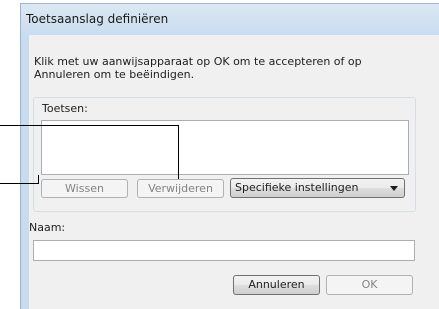 The width and height of the screenshot is (439, 309). Describe the element at coordinates (65, 108) in the screenshot. I see `keys-group-label: Toetsen:` at that location.